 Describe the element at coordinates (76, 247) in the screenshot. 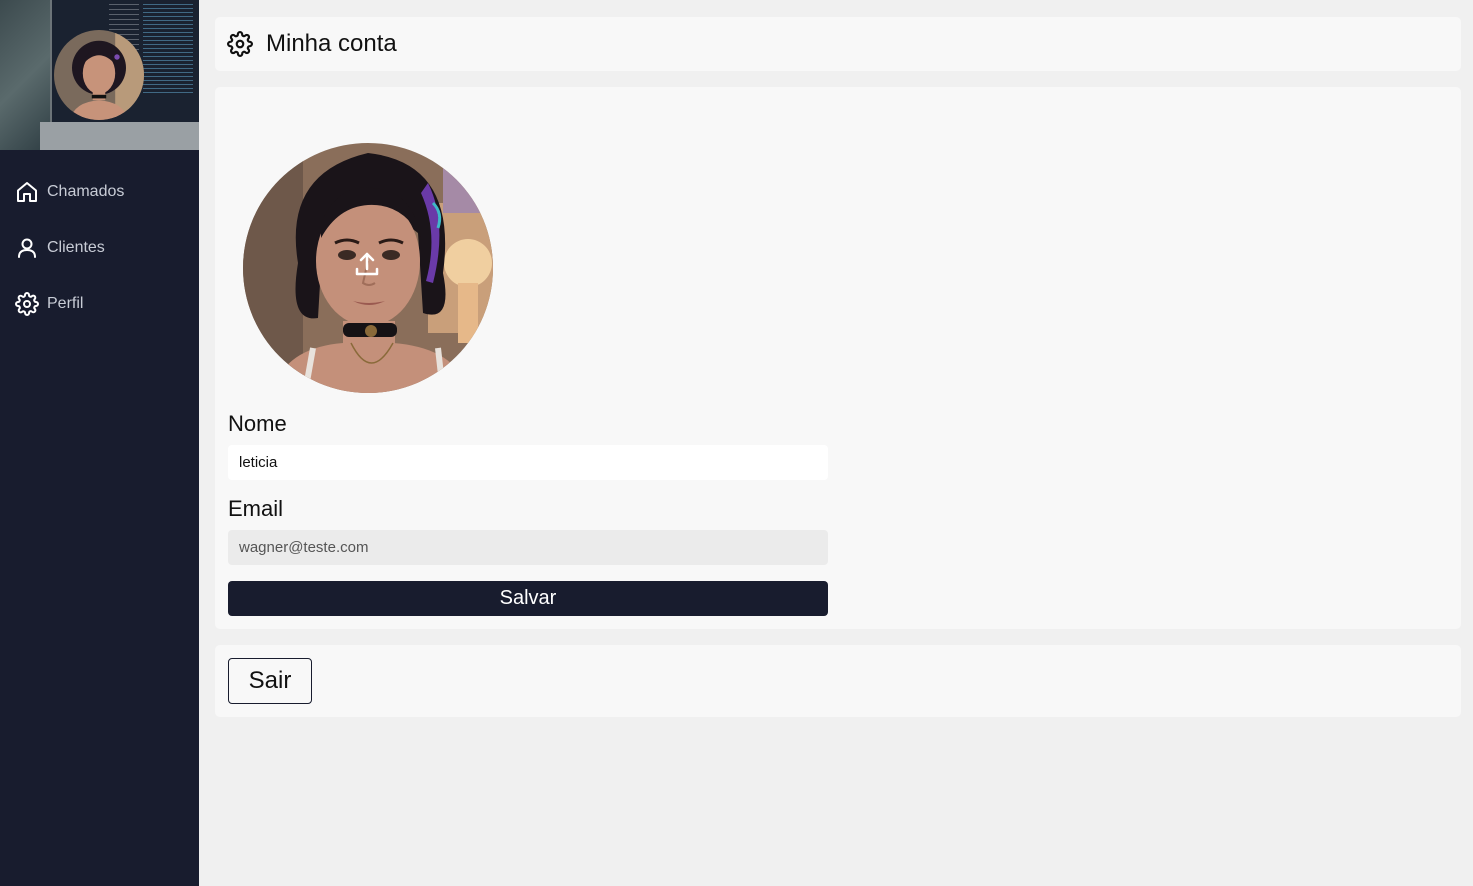

I see `sidebar-item-label: Clientes` at that location.